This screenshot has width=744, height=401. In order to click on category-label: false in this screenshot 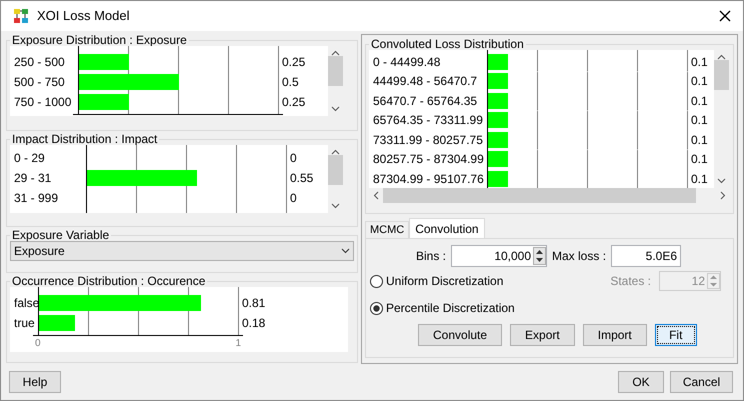, I will do `click(26, 303)`.